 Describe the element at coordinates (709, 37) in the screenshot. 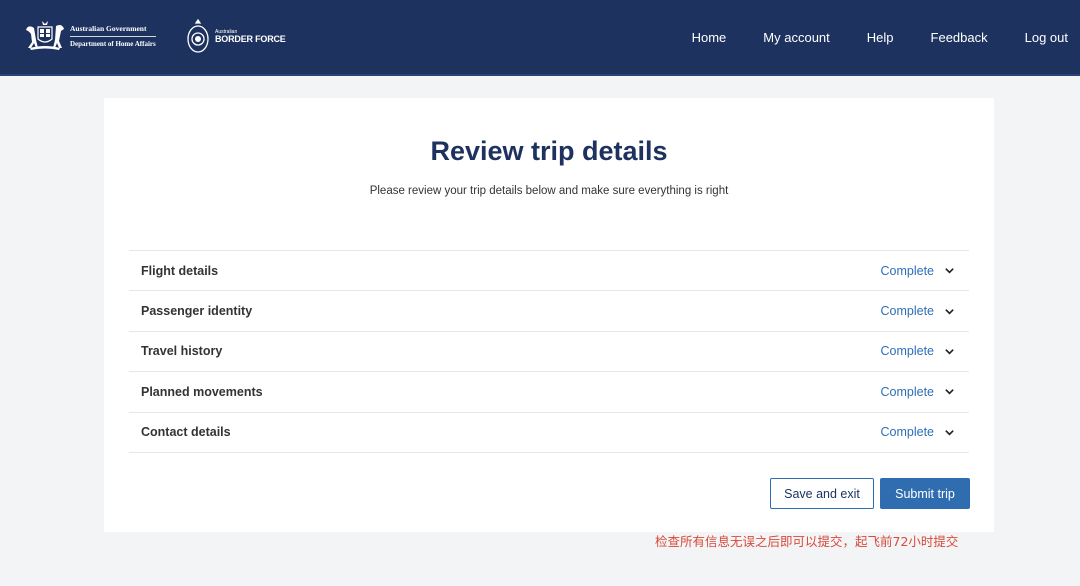

I see `nav-home: Home` at that location.